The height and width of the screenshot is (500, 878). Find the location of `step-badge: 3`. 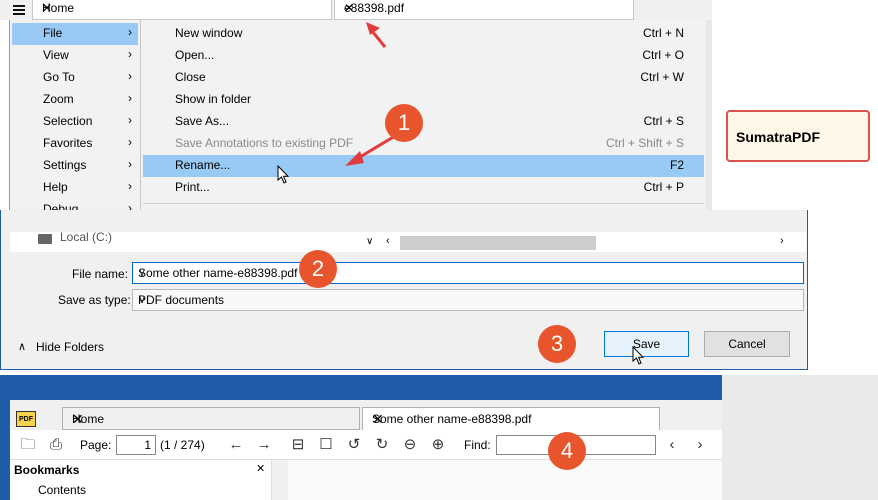

step-badge: 3 is located at coordinates (557, 344).